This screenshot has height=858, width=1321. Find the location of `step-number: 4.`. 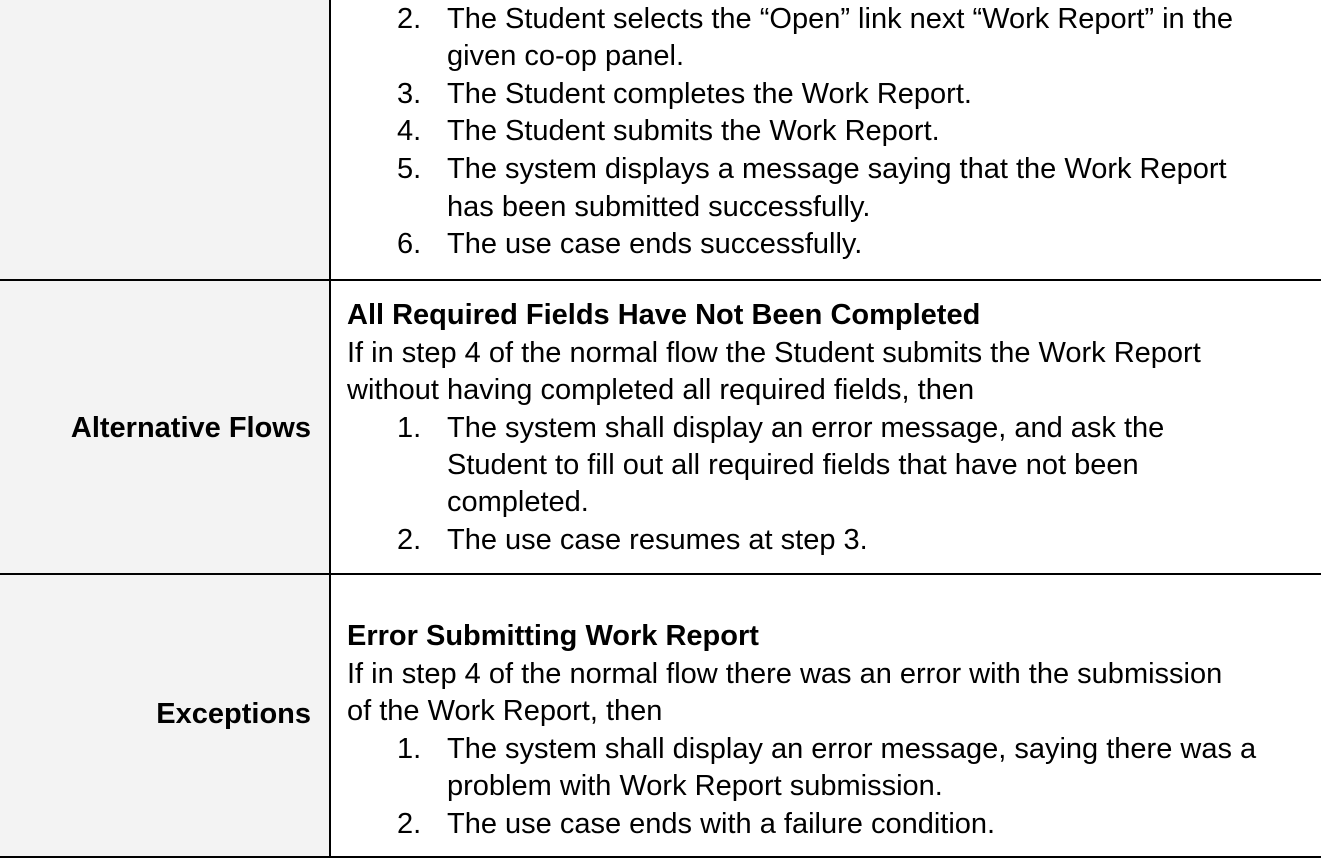

step-number: 4. is located at coordinates (409, 131).